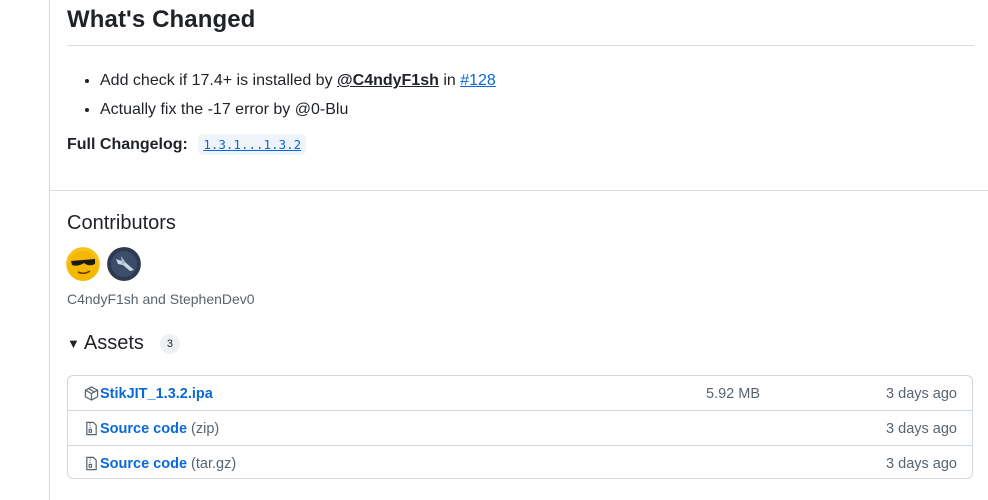  I want to click on contributors-heading: Contributors, so click(121, 223).